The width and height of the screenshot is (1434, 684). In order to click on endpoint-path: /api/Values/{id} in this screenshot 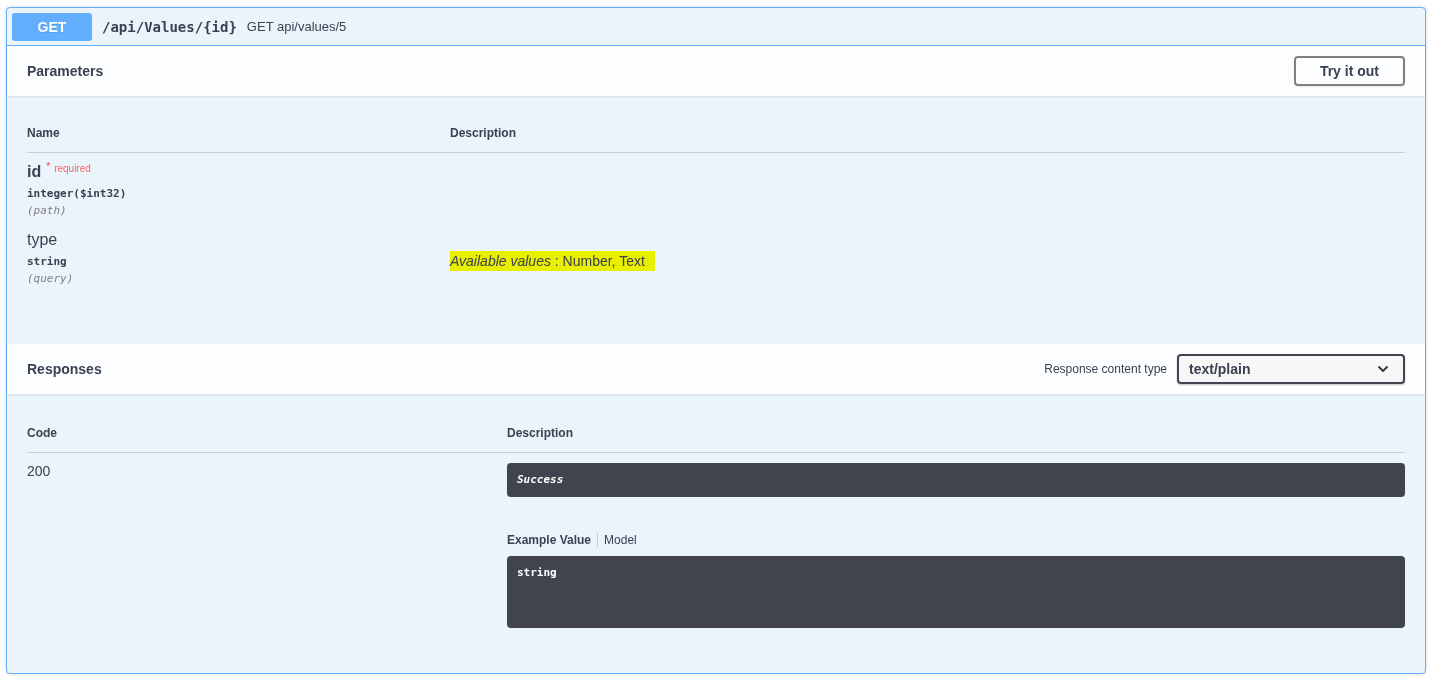, I will do `click(169, 26)`.